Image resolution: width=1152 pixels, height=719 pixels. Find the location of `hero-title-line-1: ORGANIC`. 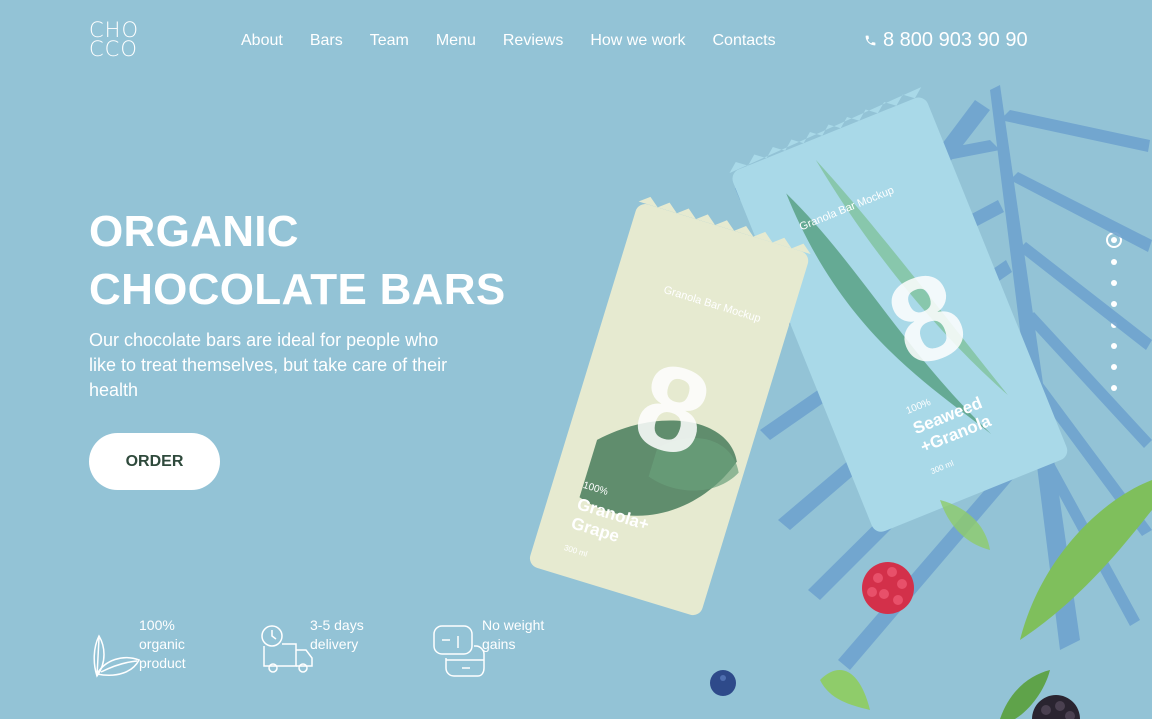

hero-title-line-1: ORGANIC is located at coordinates (194, 231).